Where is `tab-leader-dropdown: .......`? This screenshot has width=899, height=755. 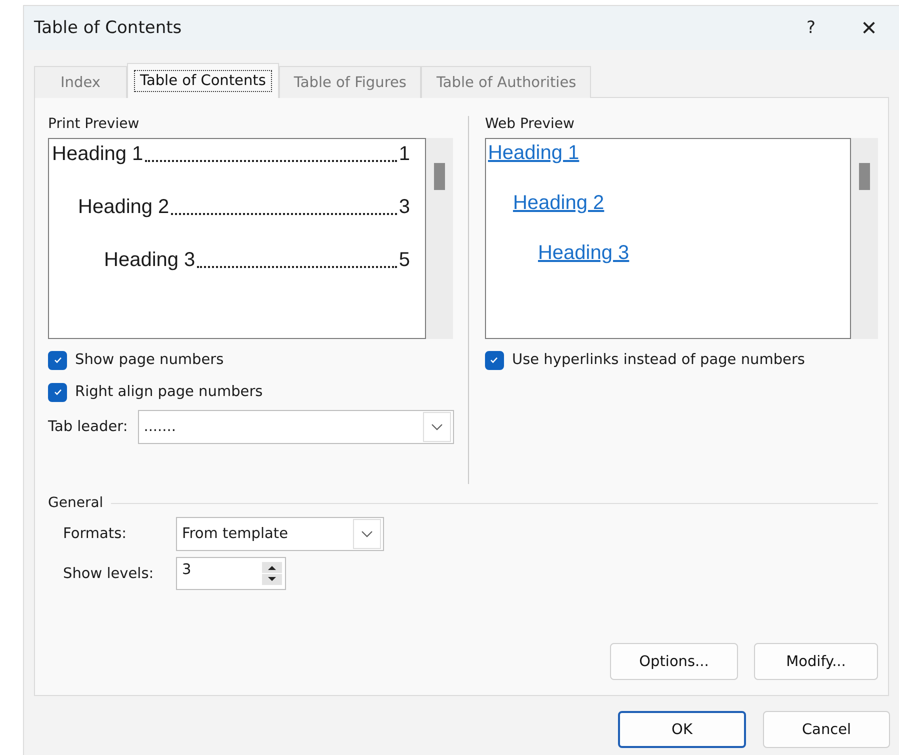
tab-leader-dropdown: ....... is located at coordinates (296, 427).